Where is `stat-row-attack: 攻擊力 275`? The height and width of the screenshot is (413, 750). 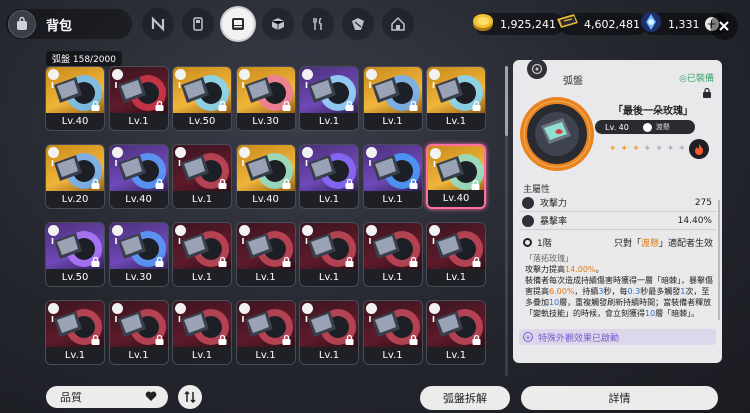
stat-row-attack: 攻擊力 275 is located at coordinates (617, 203).